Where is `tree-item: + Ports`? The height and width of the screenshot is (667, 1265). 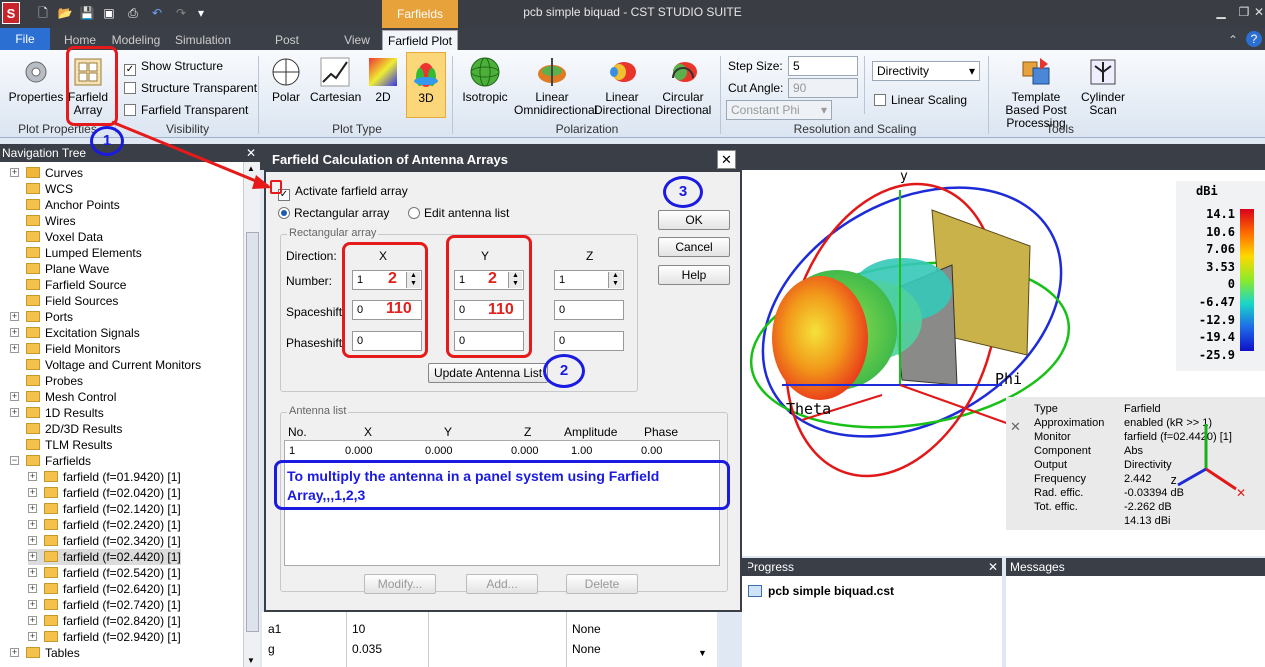 tree-item: + Ports is located at coordinates (41, 317).